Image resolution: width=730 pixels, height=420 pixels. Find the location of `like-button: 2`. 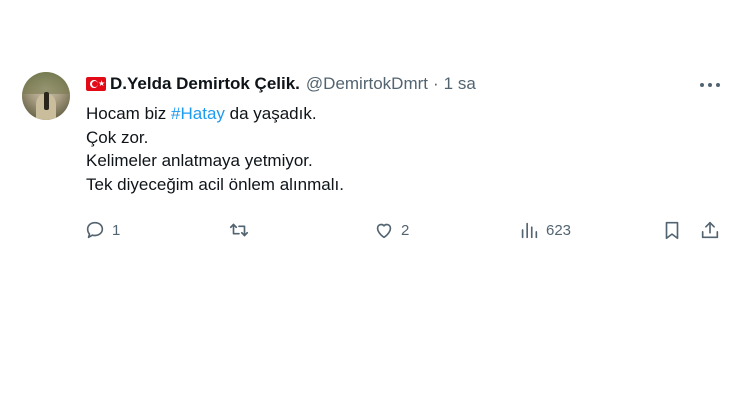

like-button: 2 is located at coordinates (391, 230).